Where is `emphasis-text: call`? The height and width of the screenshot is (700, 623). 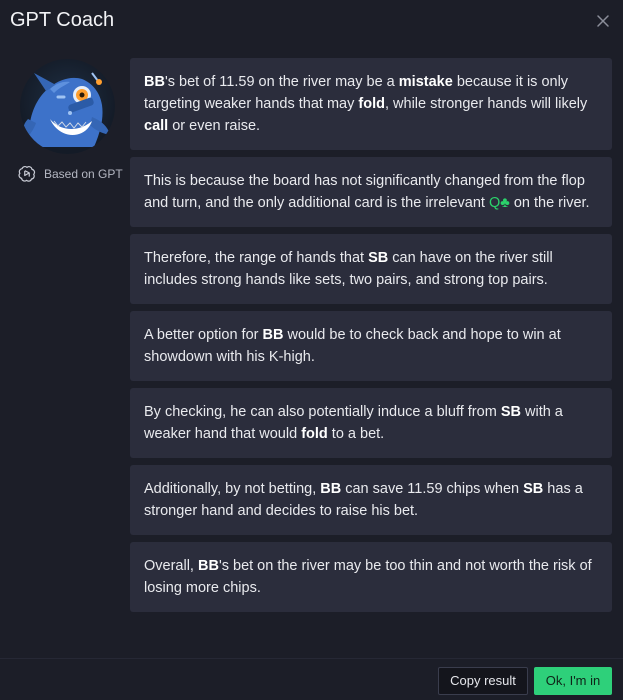 emphasis-text: call is located at coordinates (156, 126).